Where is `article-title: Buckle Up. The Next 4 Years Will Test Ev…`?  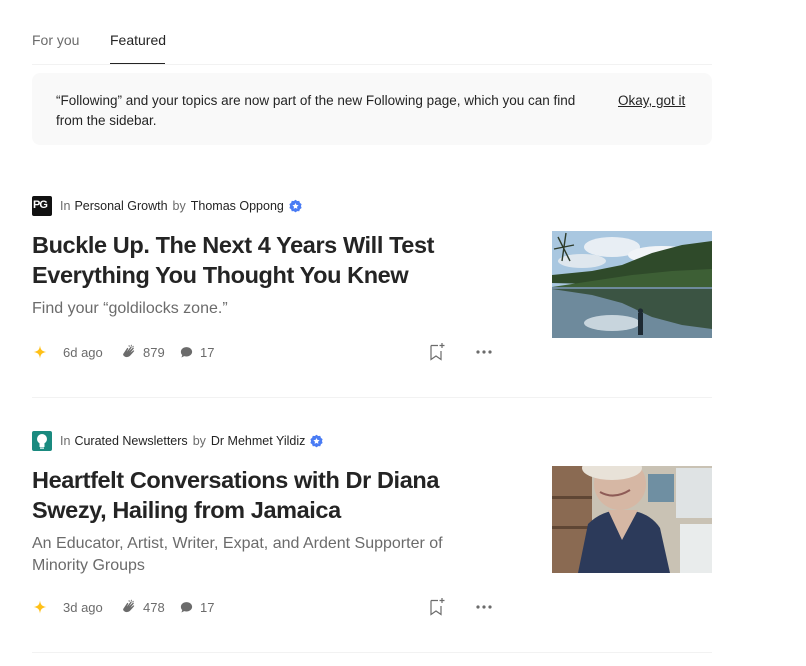
article-title: Buckle Up. The Next 4 Years Will Test Ev… is located at coordinates (272, 260).